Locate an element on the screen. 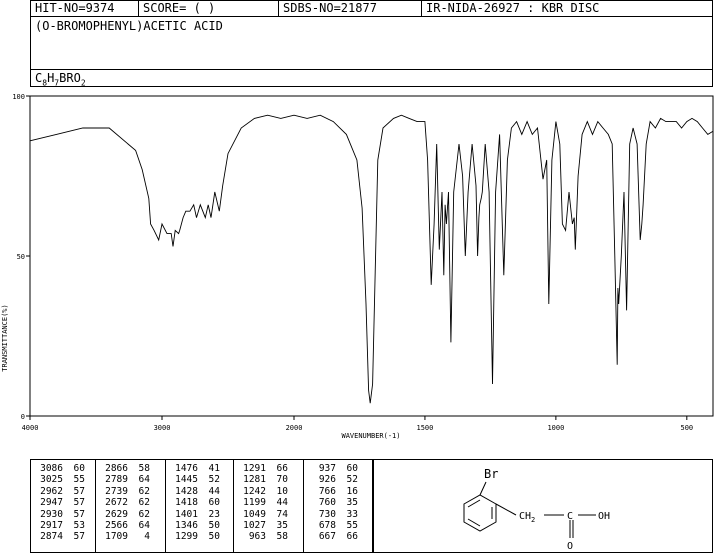 This screenshot has height=556, width=715. x-tick-label: 500 is located at coordinates (686, 428).